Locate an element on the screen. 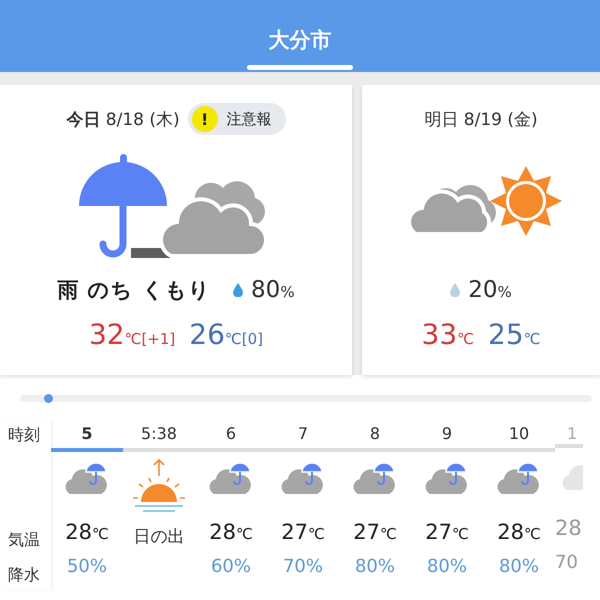 The height and width of the screenshot is (600, 600). high-temp: 32℃[+1] is located at coordinates (132, 334).